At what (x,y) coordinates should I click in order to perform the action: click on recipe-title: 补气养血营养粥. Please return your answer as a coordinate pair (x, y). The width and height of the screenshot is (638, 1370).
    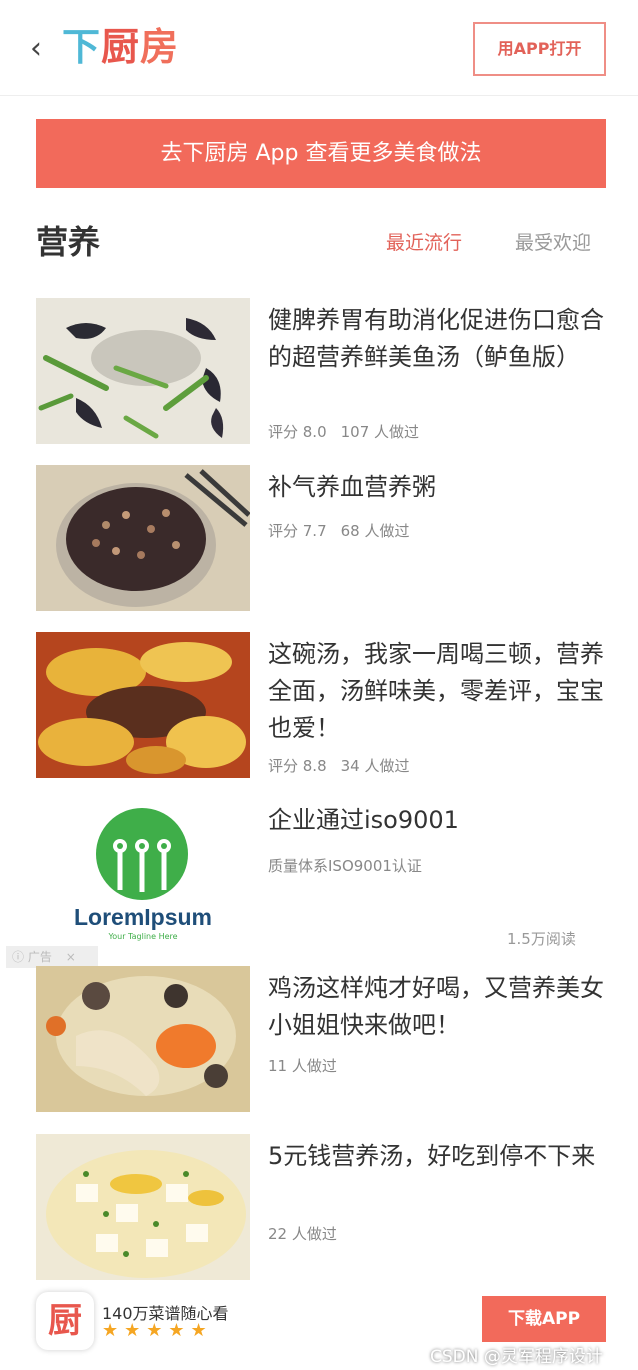
    Looking at the image, I should click on (437, 487).